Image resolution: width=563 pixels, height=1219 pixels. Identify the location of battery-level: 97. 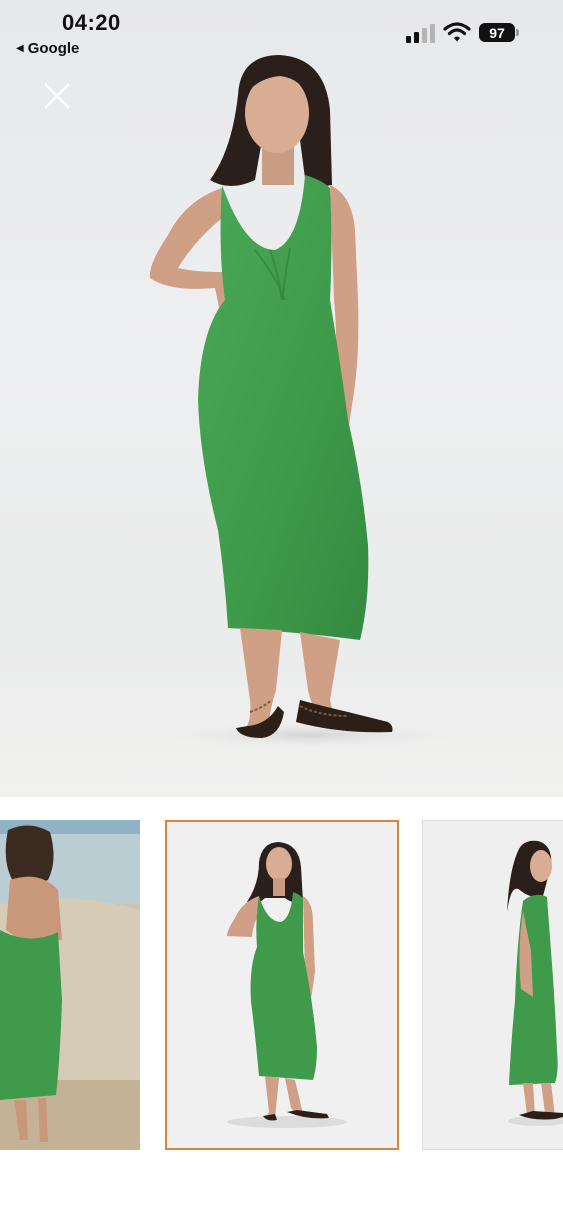
(497, 32).